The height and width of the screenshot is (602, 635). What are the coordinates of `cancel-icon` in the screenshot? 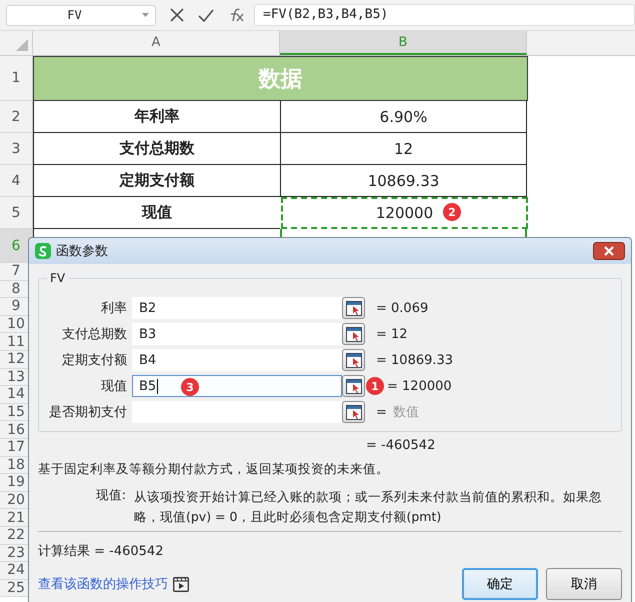 It's located at (177, 15).